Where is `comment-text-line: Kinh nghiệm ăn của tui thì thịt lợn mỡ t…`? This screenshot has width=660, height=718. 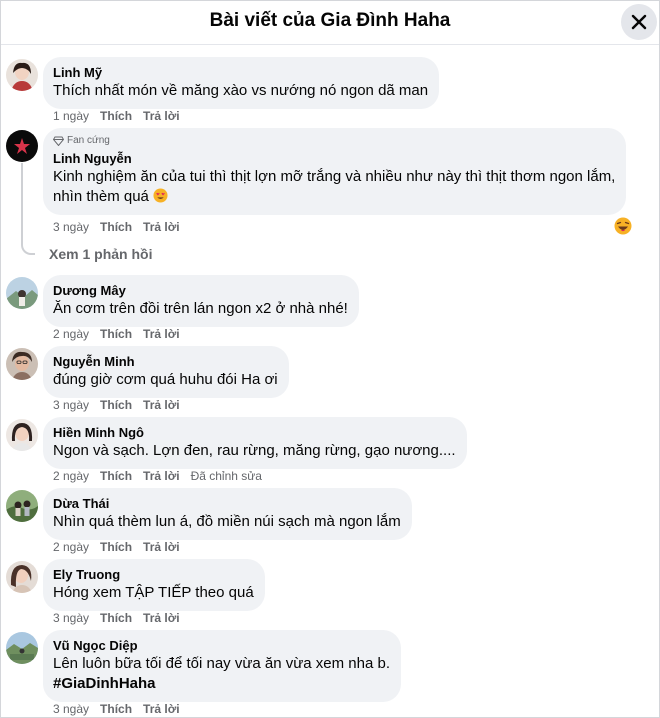 comment-text-line: Kinh nghiệm ăn của tui thì thịt lợn mỡ t… is located at coordinates (334, 176).